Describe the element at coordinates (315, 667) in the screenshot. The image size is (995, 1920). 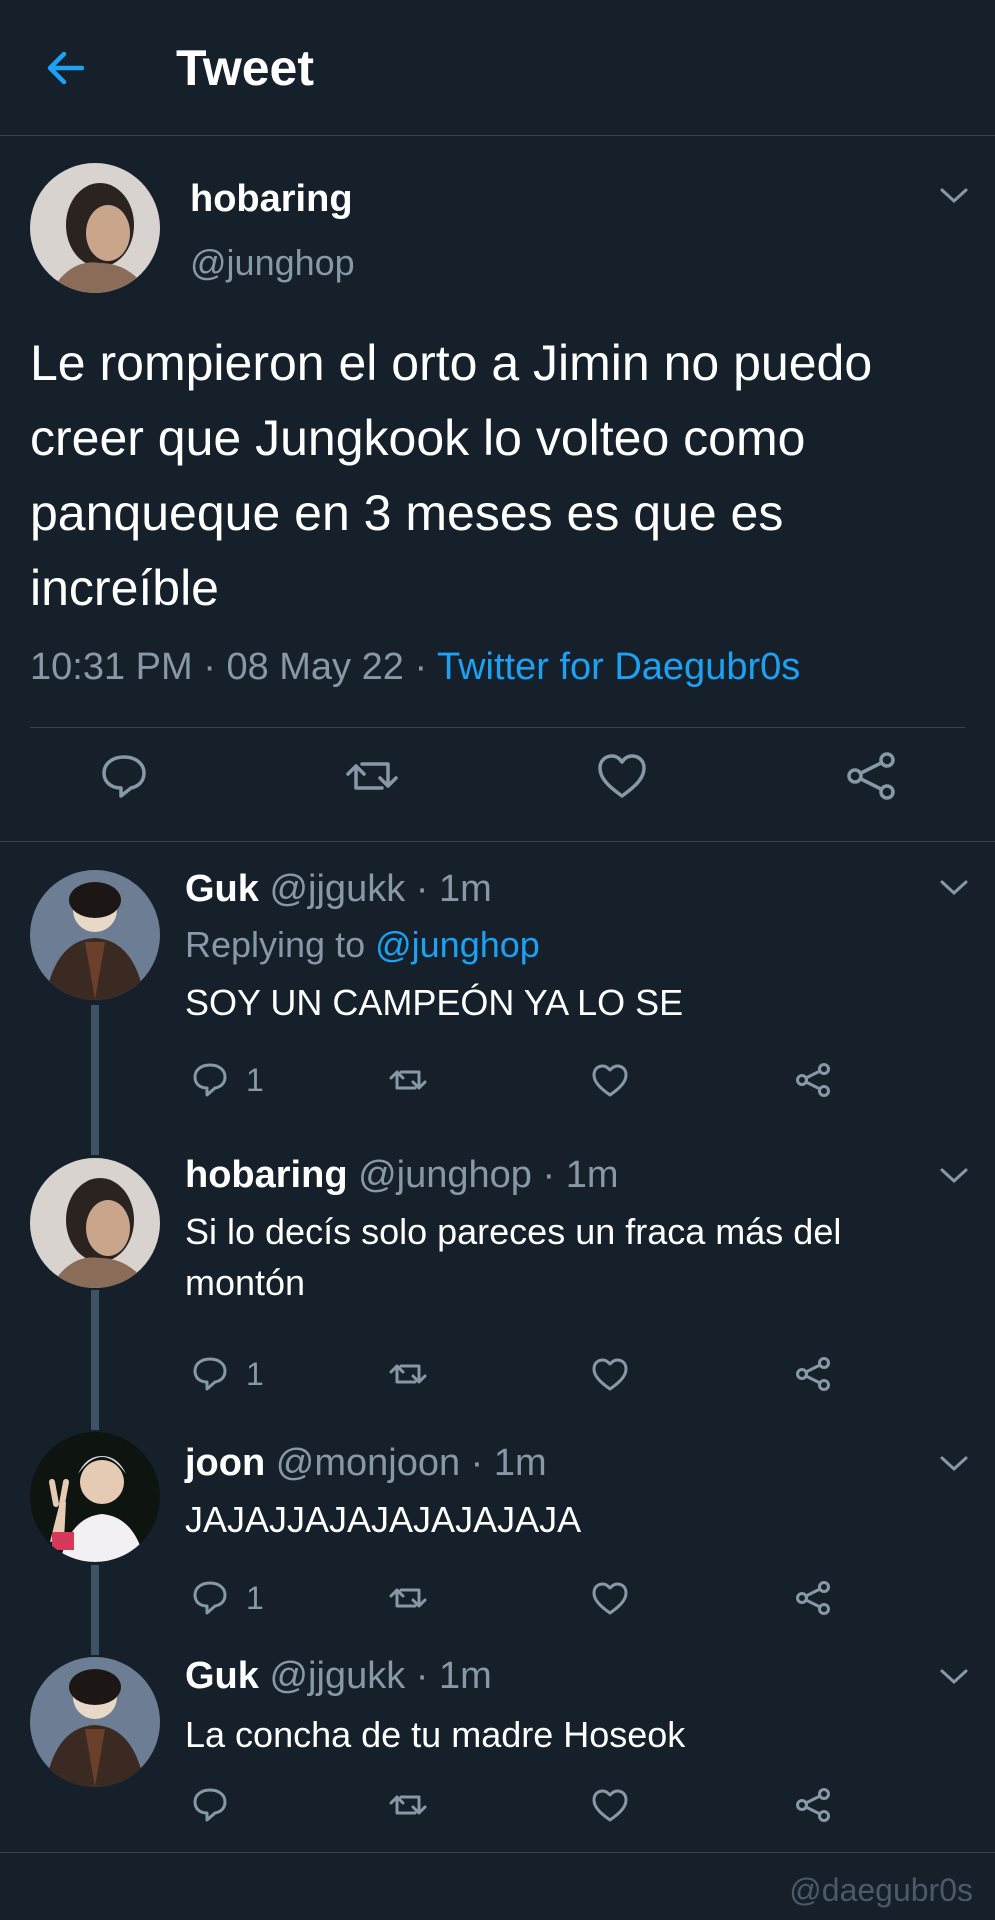
I see `tweet-date: 08 May 22` at that location.